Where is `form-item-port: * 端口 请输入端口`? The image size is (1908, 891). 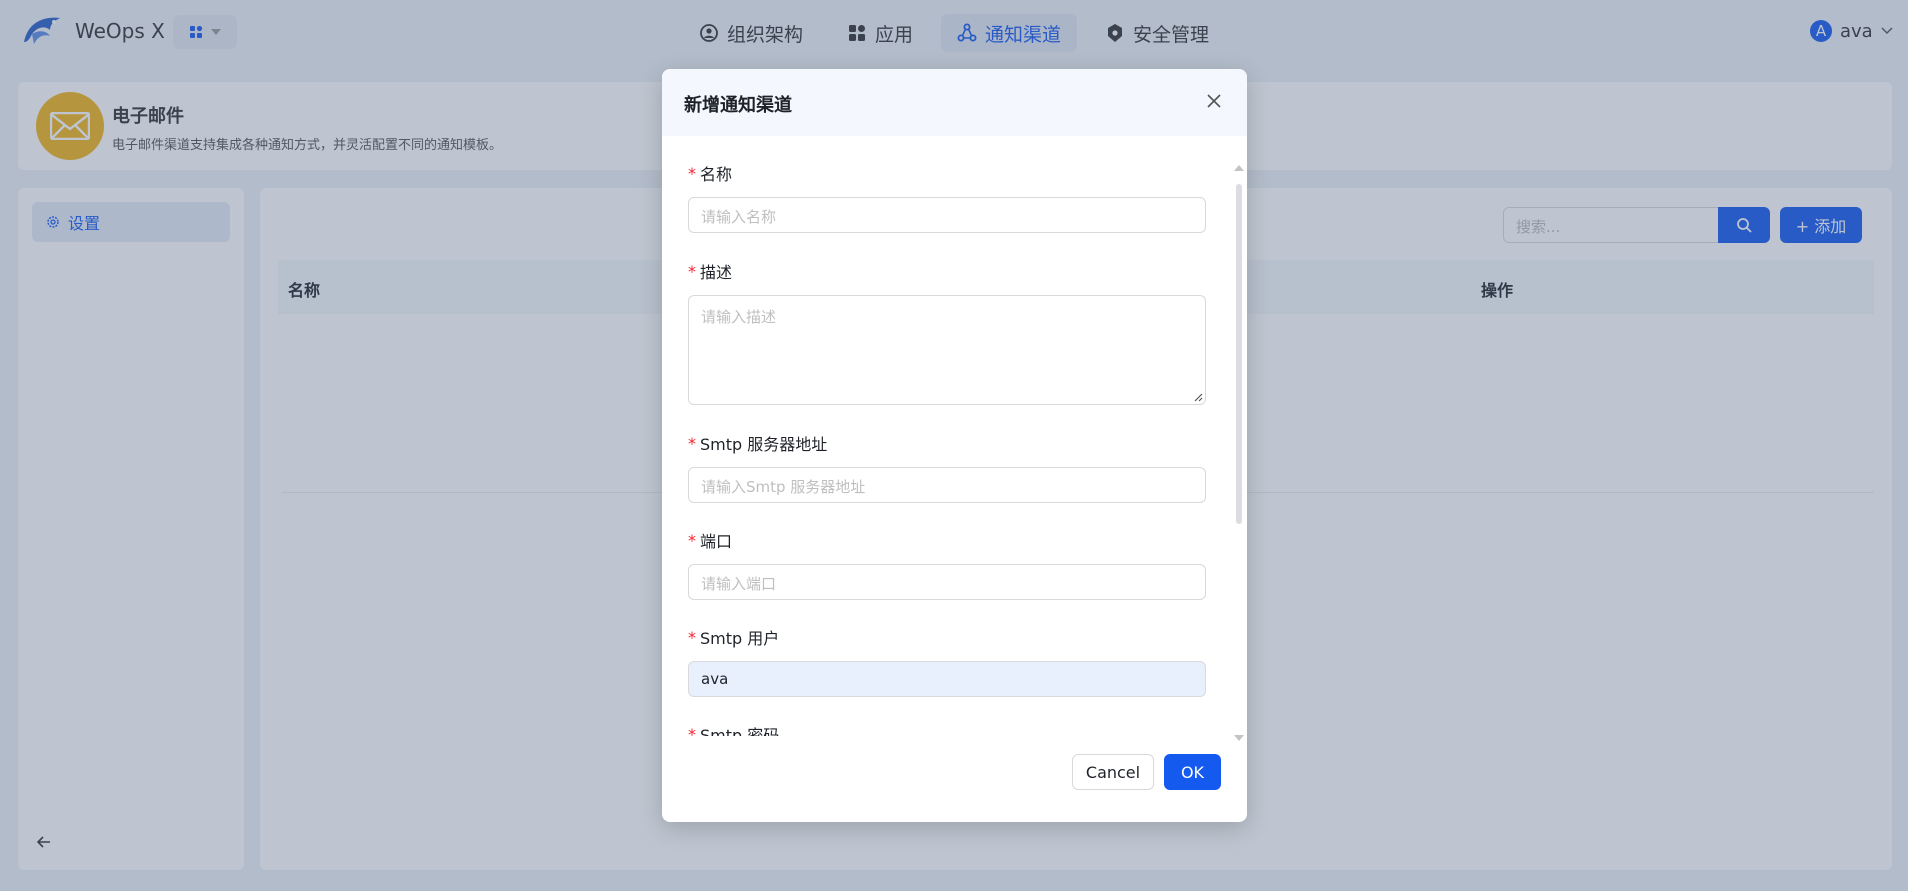
form-item-port: * 端口 请输入端口 is located at coordinates (947, 564).